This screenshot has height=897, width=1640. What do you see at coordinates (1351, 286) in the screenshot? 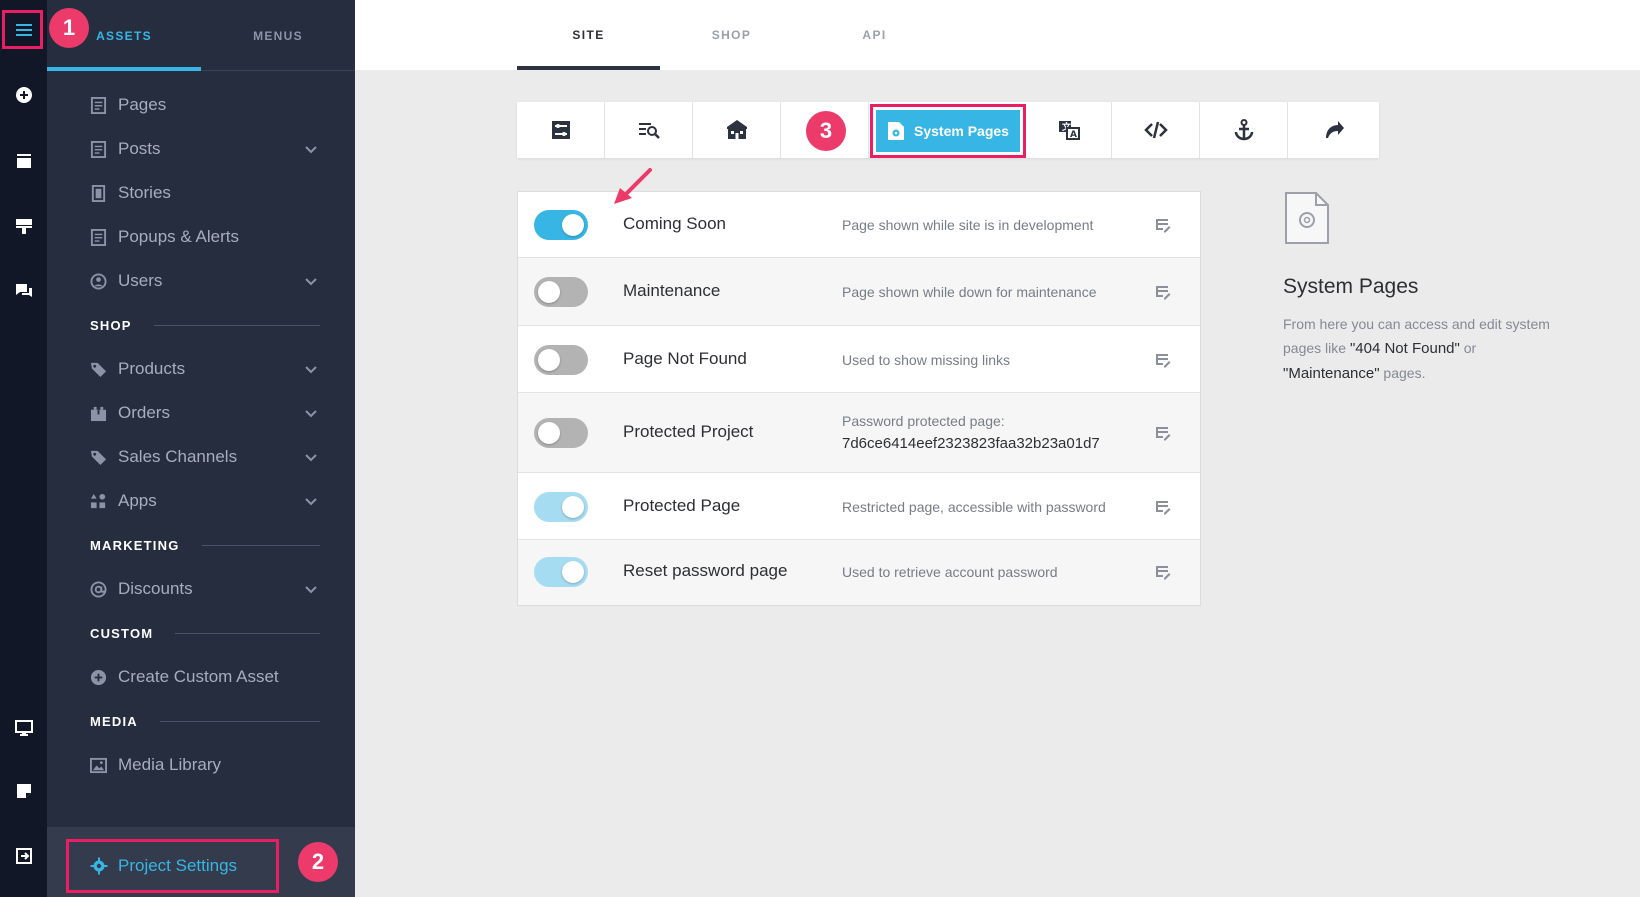
I see `info-title: System Pages` at bounding box center [1351, 286].